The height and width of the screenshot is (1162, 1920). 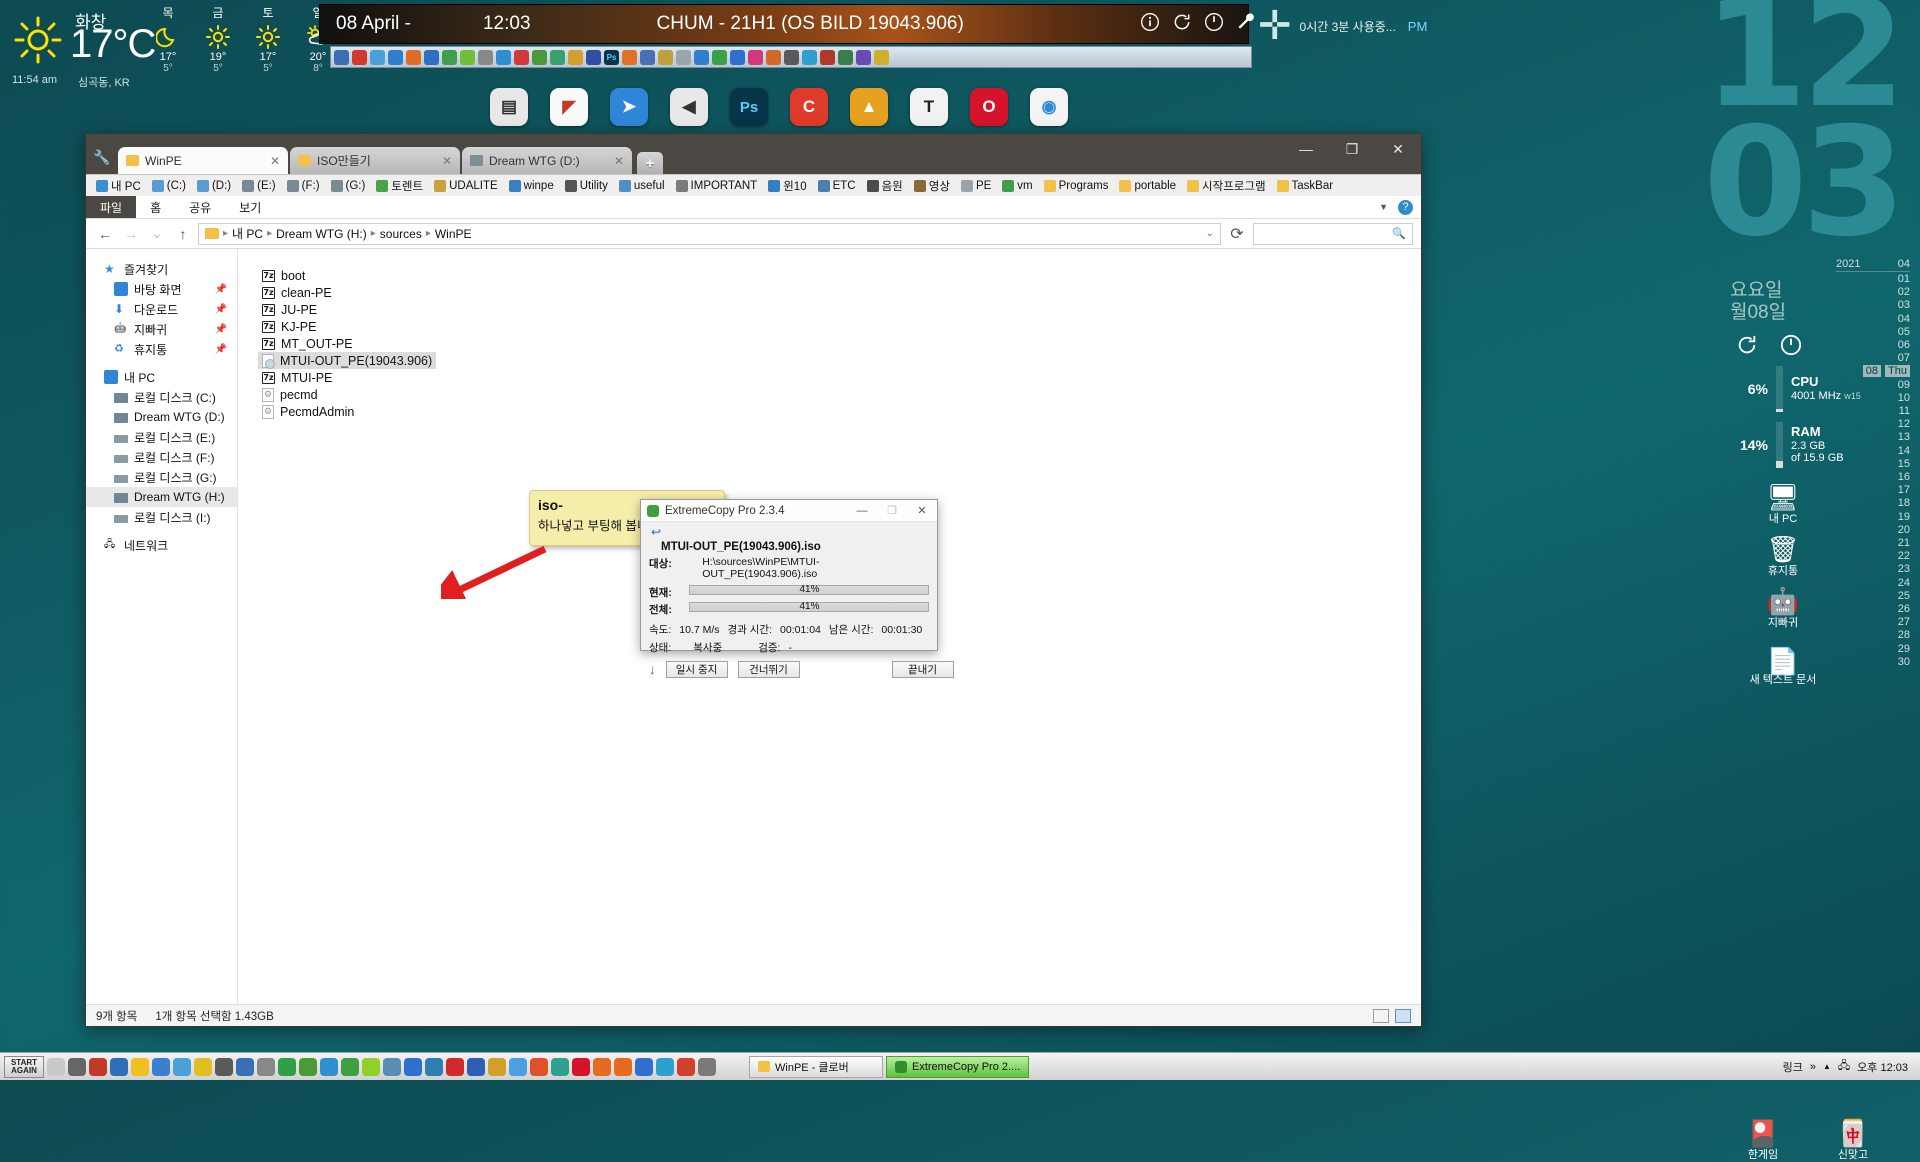 What do you see at coordinates (1383, 207) in the screenshot?
I see `chevron-down-icon: ▼` at bounding box center [1383, 207].